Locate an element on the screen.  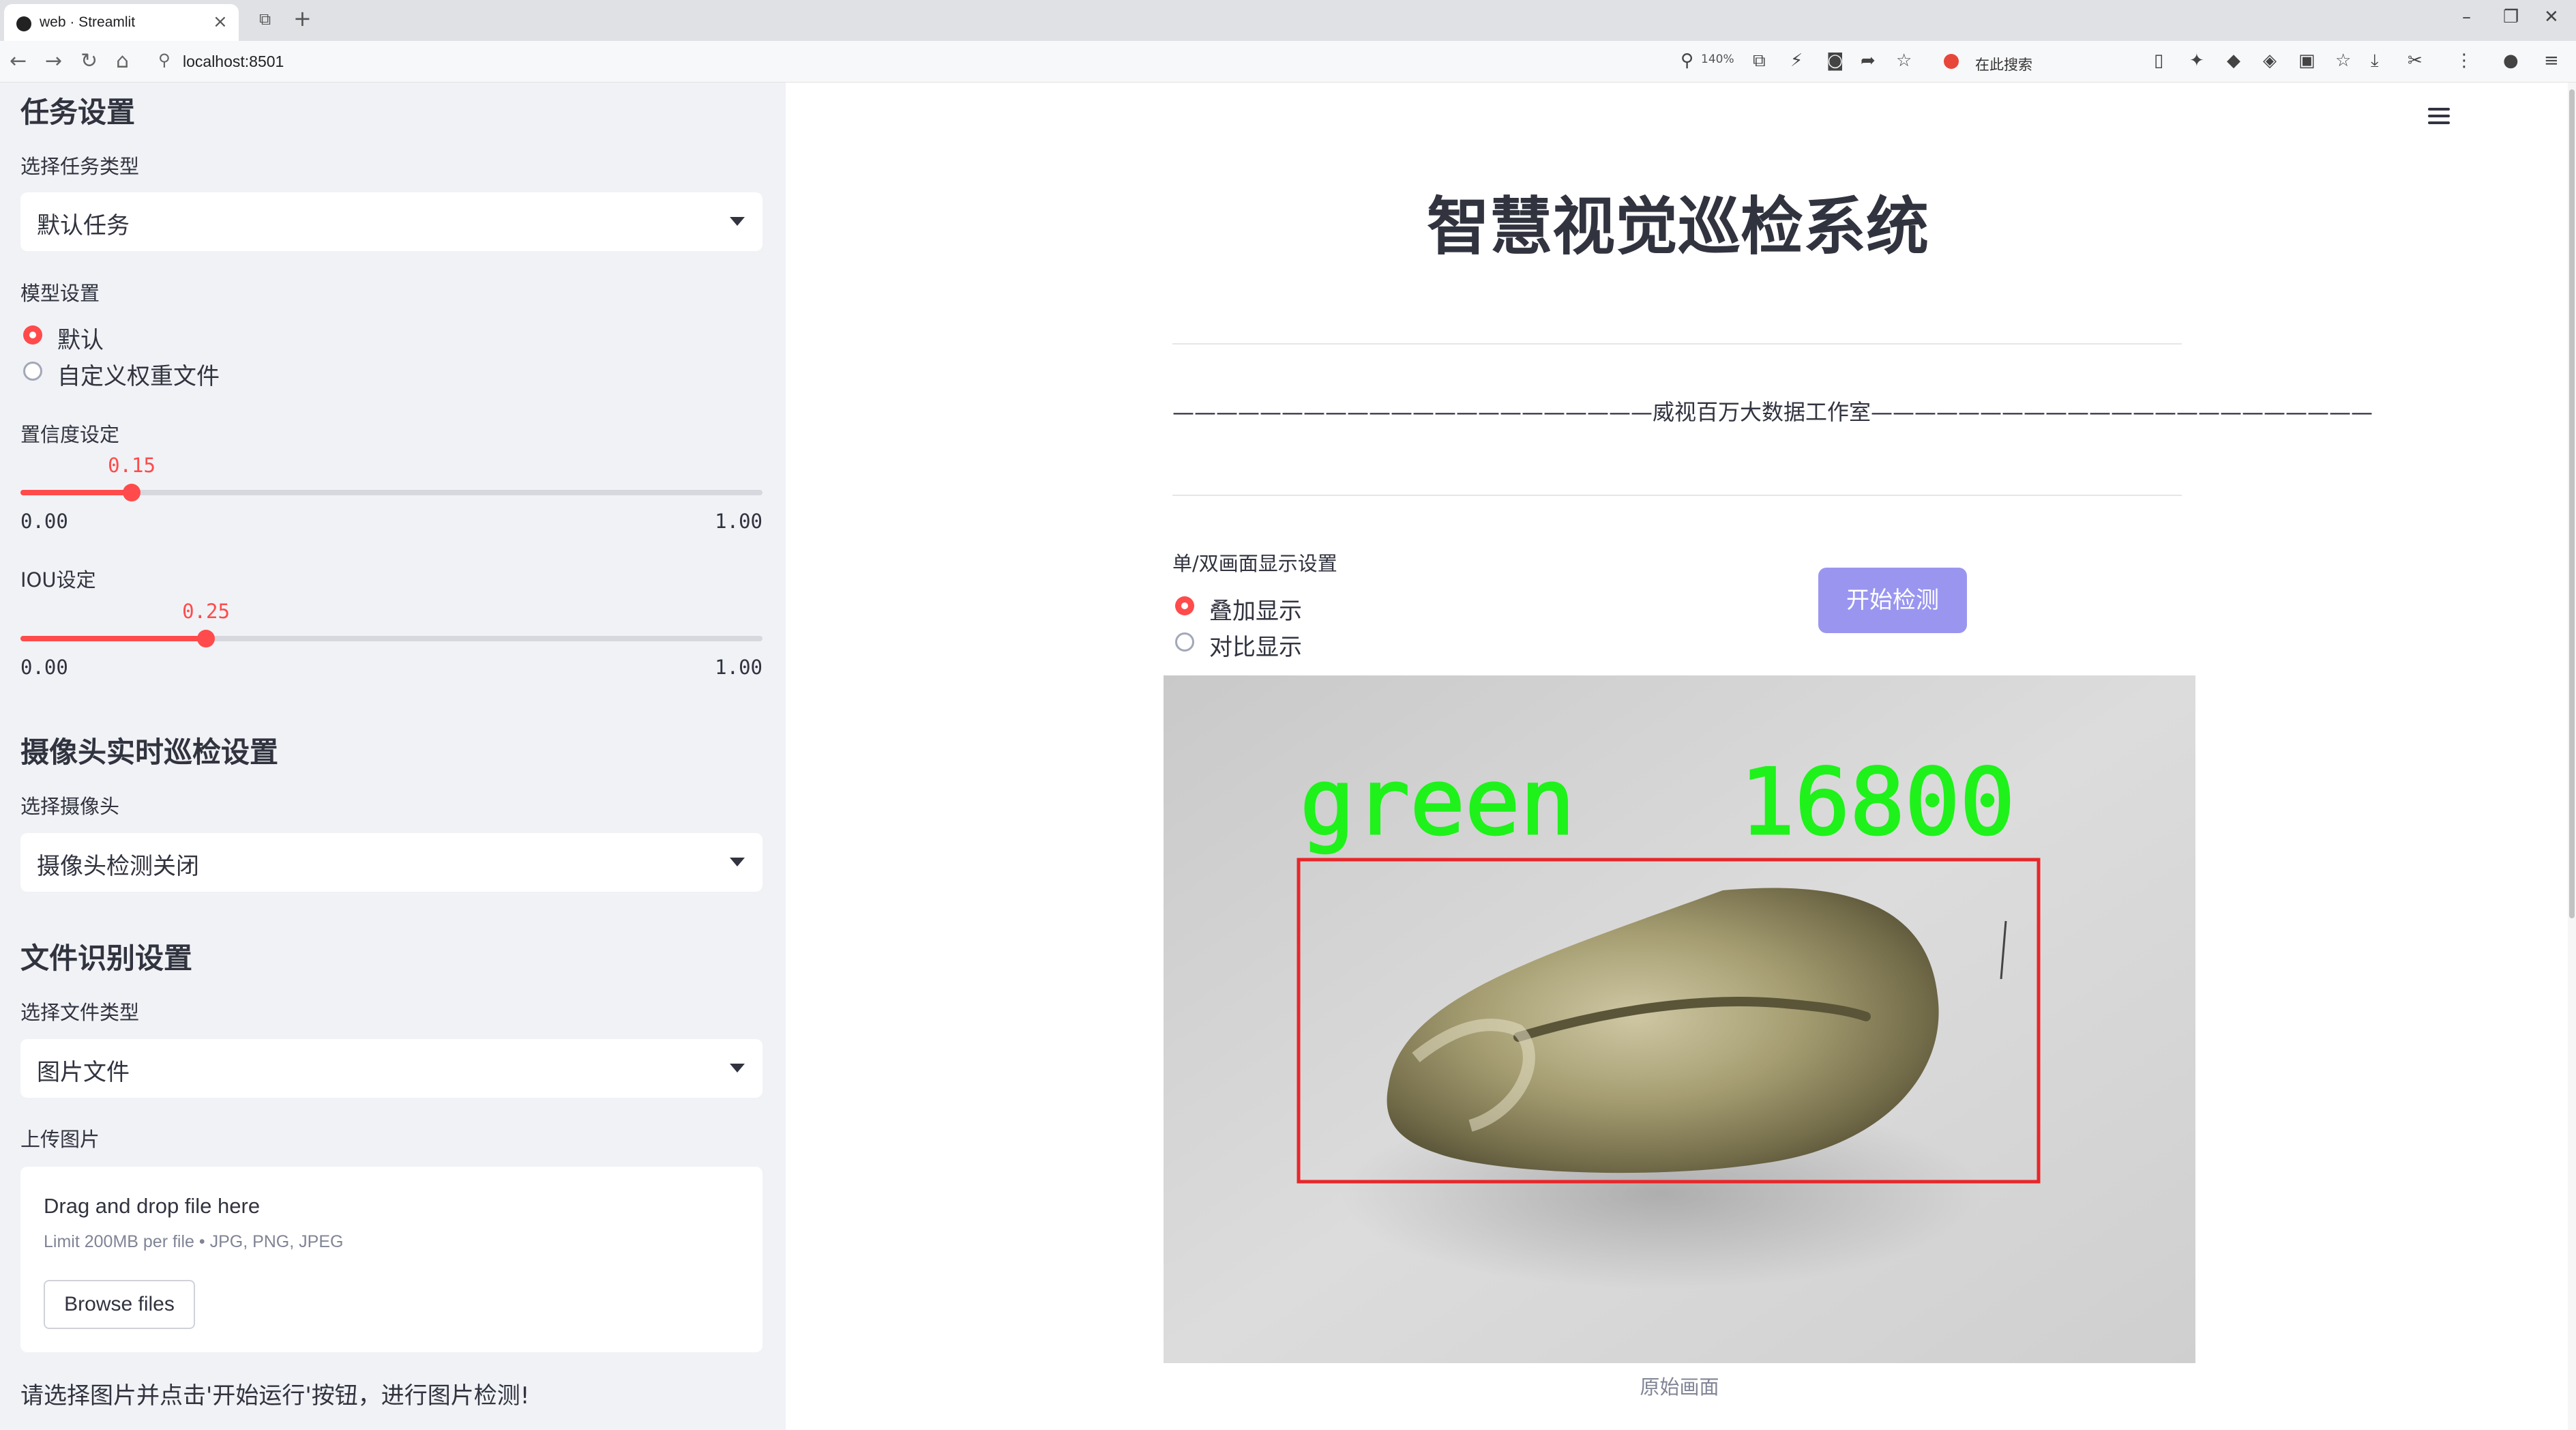
lightning-icon: ⚡ is located at coordinates (1796, 60).